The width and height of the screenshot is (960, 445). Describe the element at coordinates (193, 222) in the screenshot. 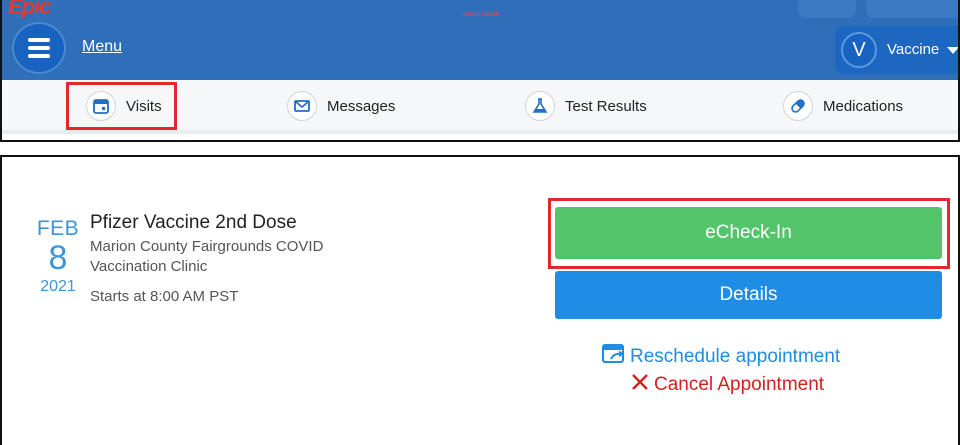

I see `appointment-title: Pfizer Vaccine 2nd Dose` at that location.